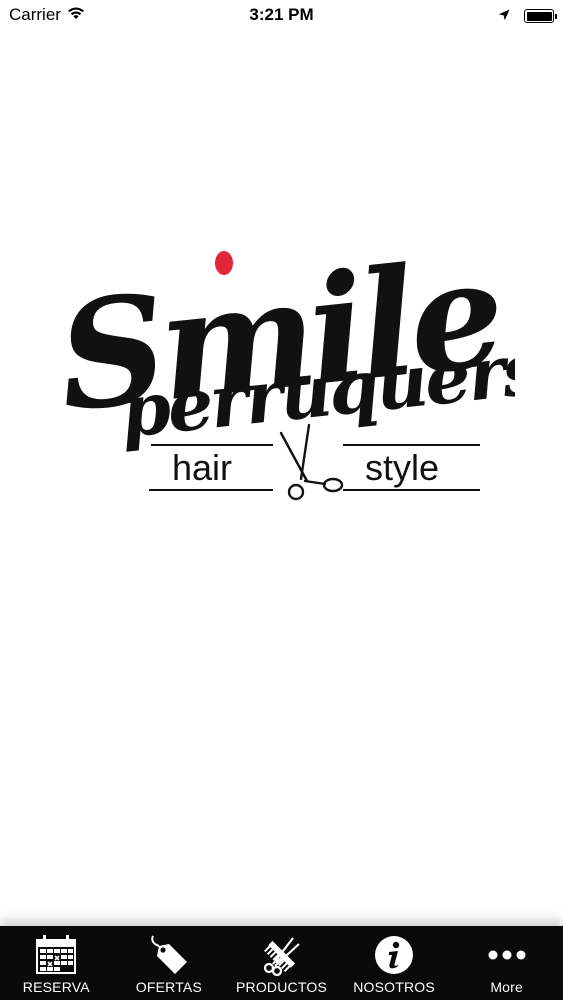  I want to click on info-icon, so click(394, 955).